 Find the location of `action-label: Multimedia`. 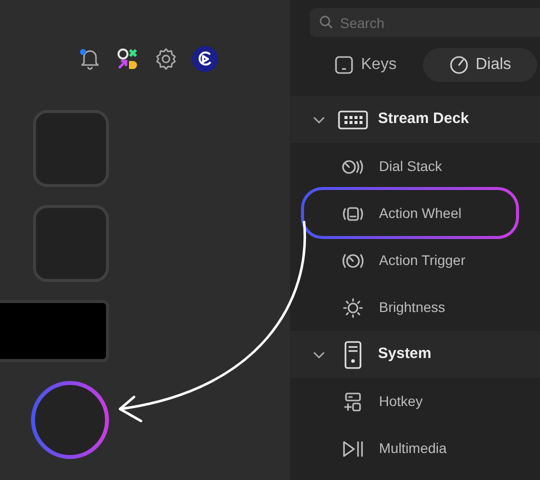

action-label: Multimedia is located at coordinates (413, 448).